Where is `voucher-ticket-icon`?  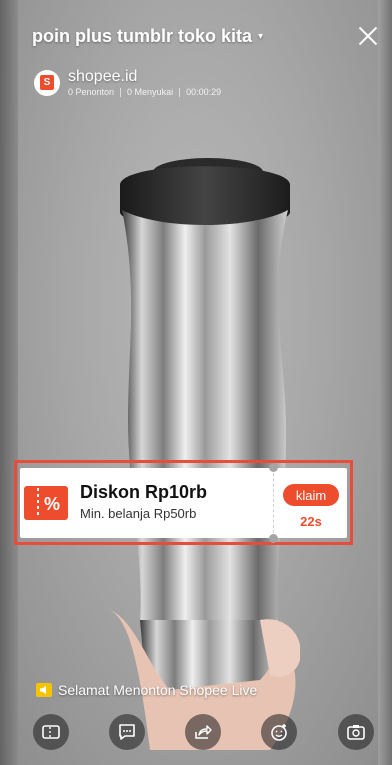
voucher-ticket-icon is located at coordinates (51, 732).